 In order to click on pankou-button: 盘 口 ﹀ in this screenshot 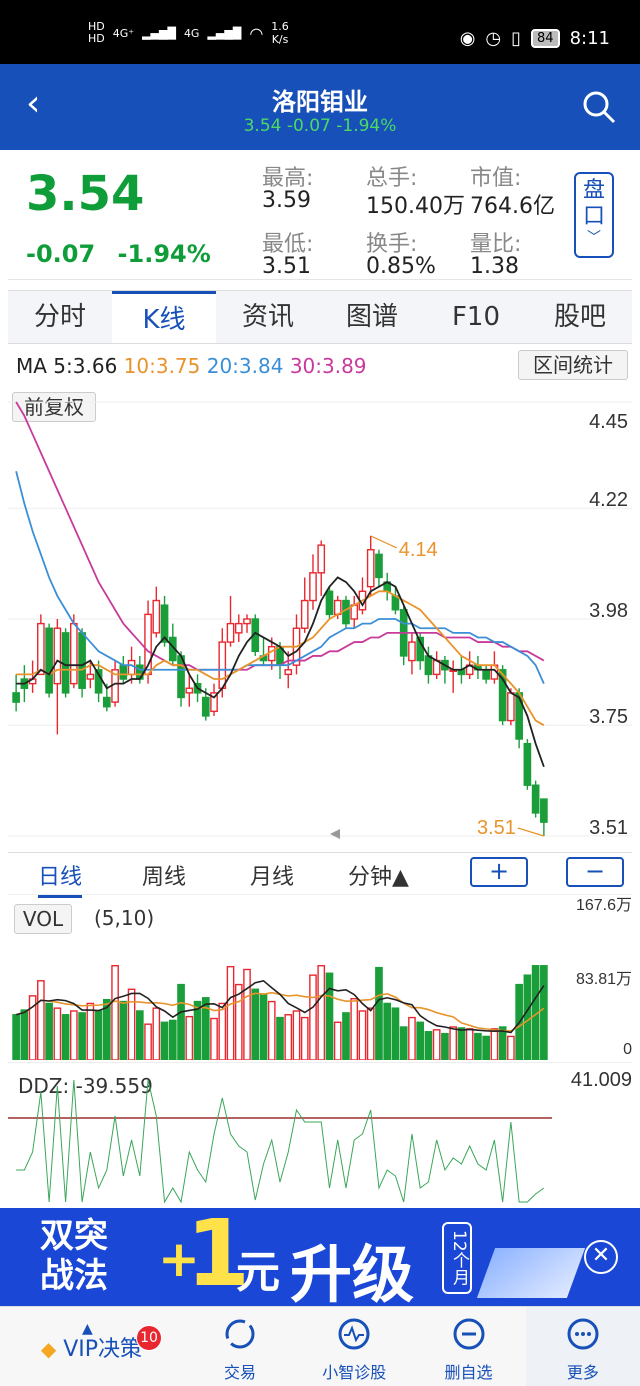, I will do `click(594, 215)`.